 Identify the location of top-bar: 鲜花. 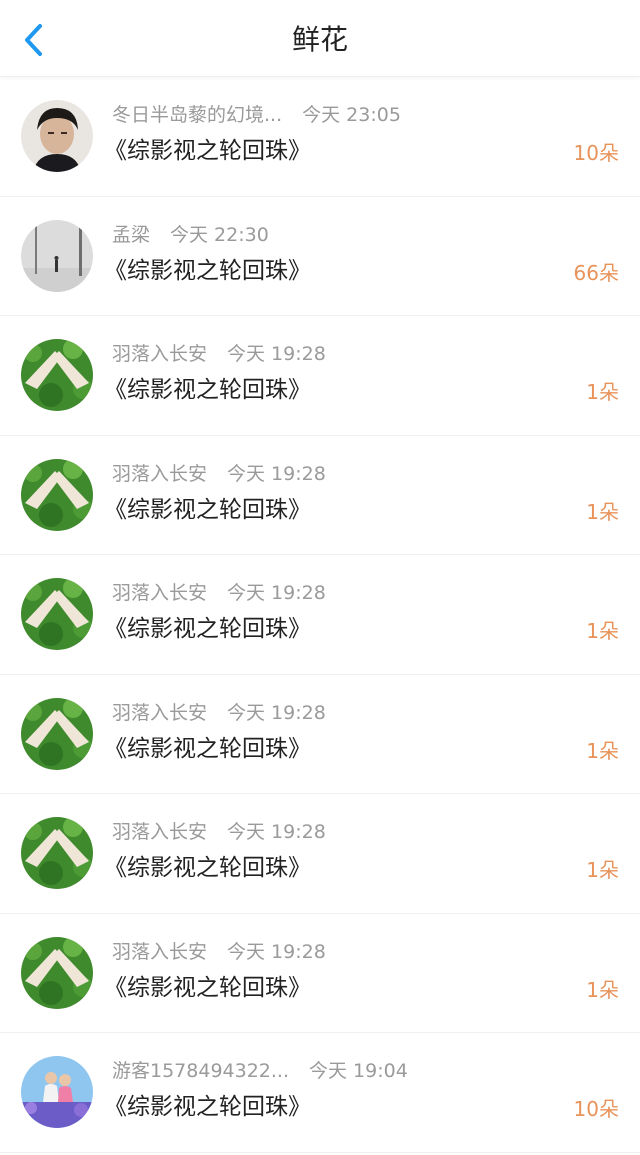
(320, 38).